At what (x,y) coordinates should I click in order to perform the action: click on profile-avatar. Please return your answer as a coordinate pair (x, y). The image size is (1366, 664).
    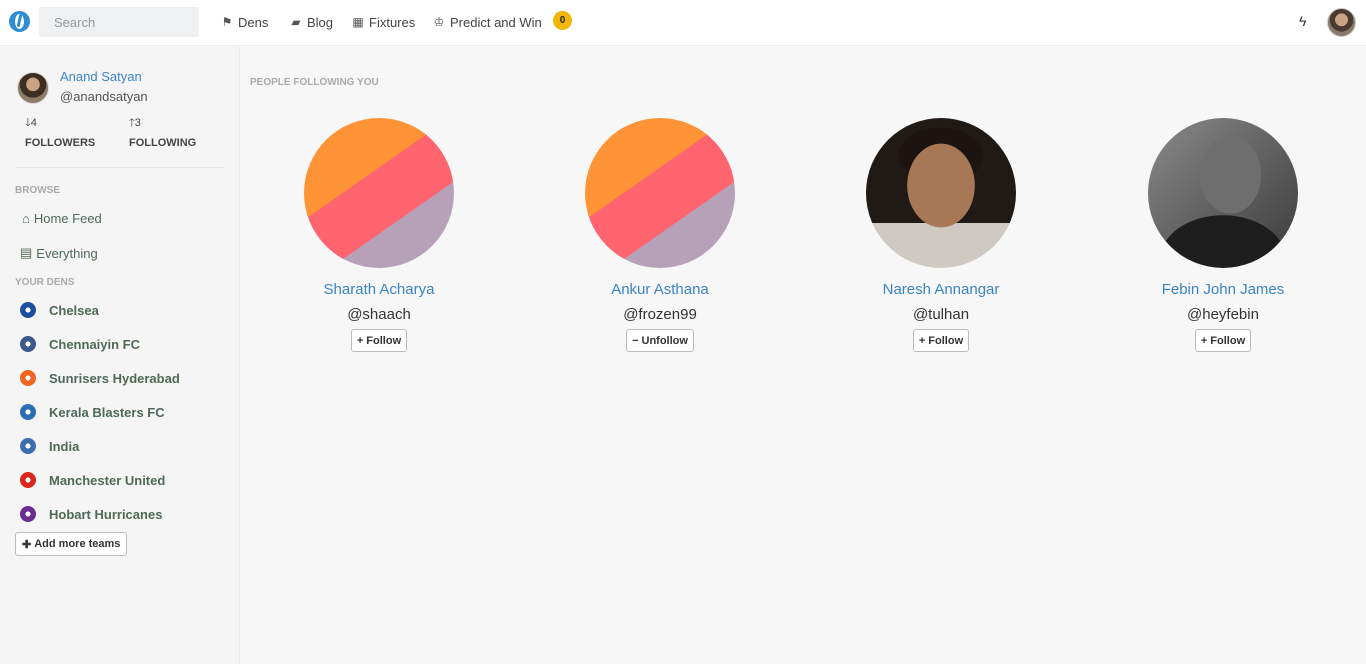
    Looking at the image, I should click on (33, 88).